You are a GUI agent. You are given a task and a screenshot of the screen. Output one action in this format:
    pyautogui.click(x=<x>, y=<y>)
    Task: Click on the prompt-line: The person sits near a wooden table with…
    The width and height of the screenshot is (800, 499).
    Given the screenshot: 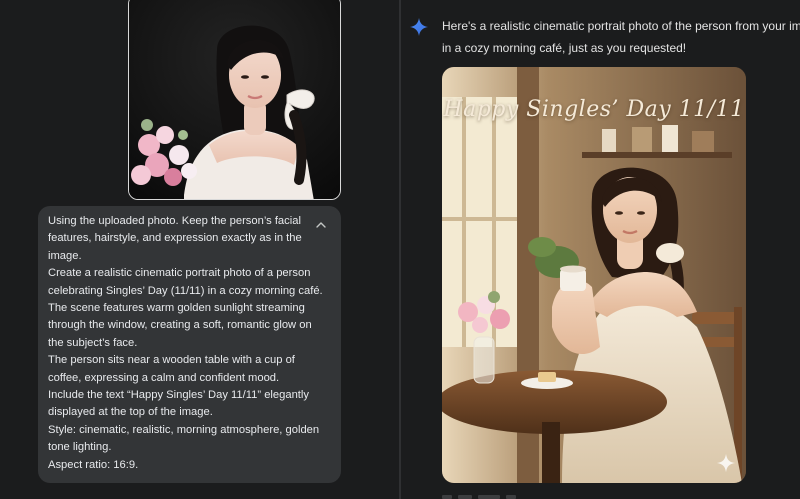 What is the action you would take?
    pyautogui.click(x=171, y=360)
    